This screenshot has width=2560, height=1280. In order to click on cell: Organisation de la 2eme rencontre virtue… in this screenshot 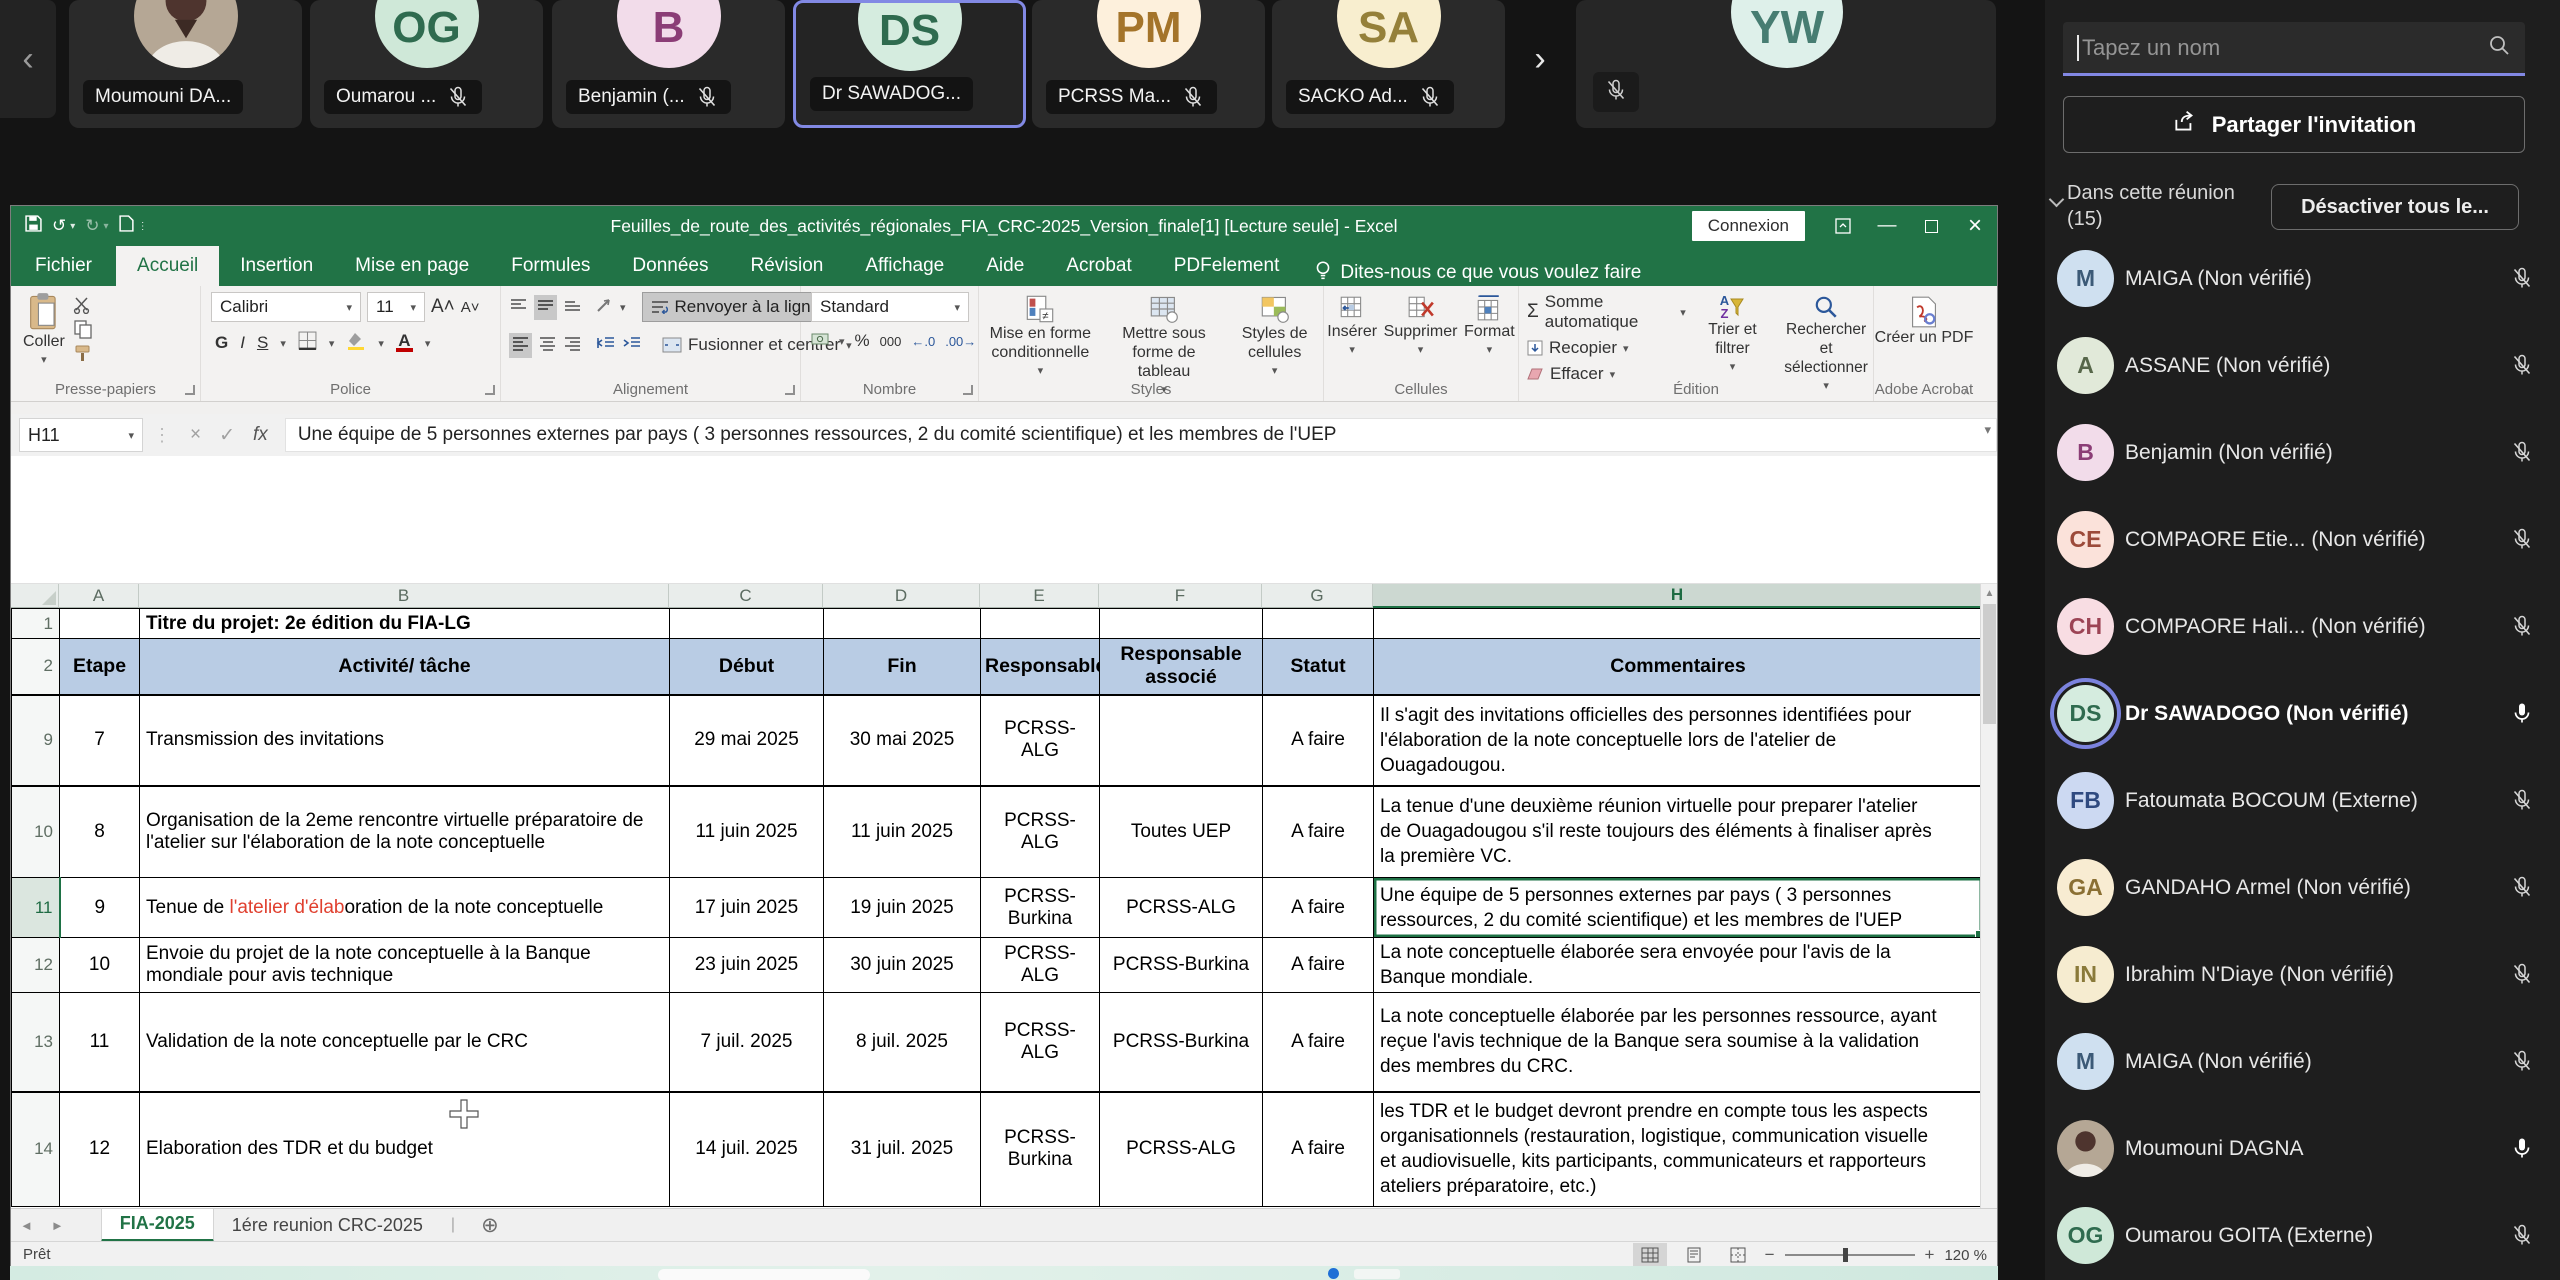, I will do `click(404, 831)`.